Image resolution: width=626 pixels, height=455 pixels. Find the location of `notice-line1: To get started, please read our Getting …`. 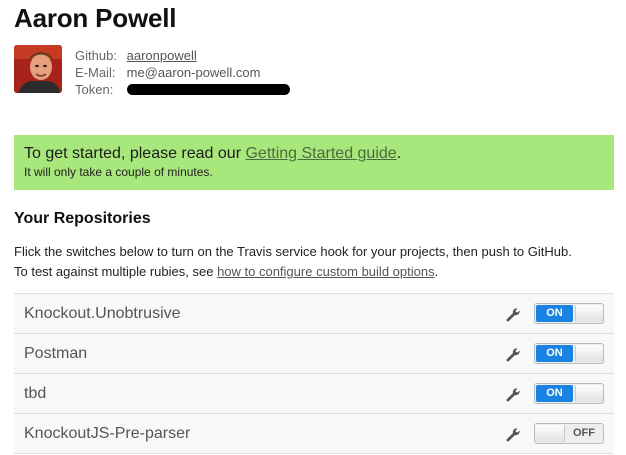

notice-line1: To get started, please read our Getting … is located at coordinates (212, 154).